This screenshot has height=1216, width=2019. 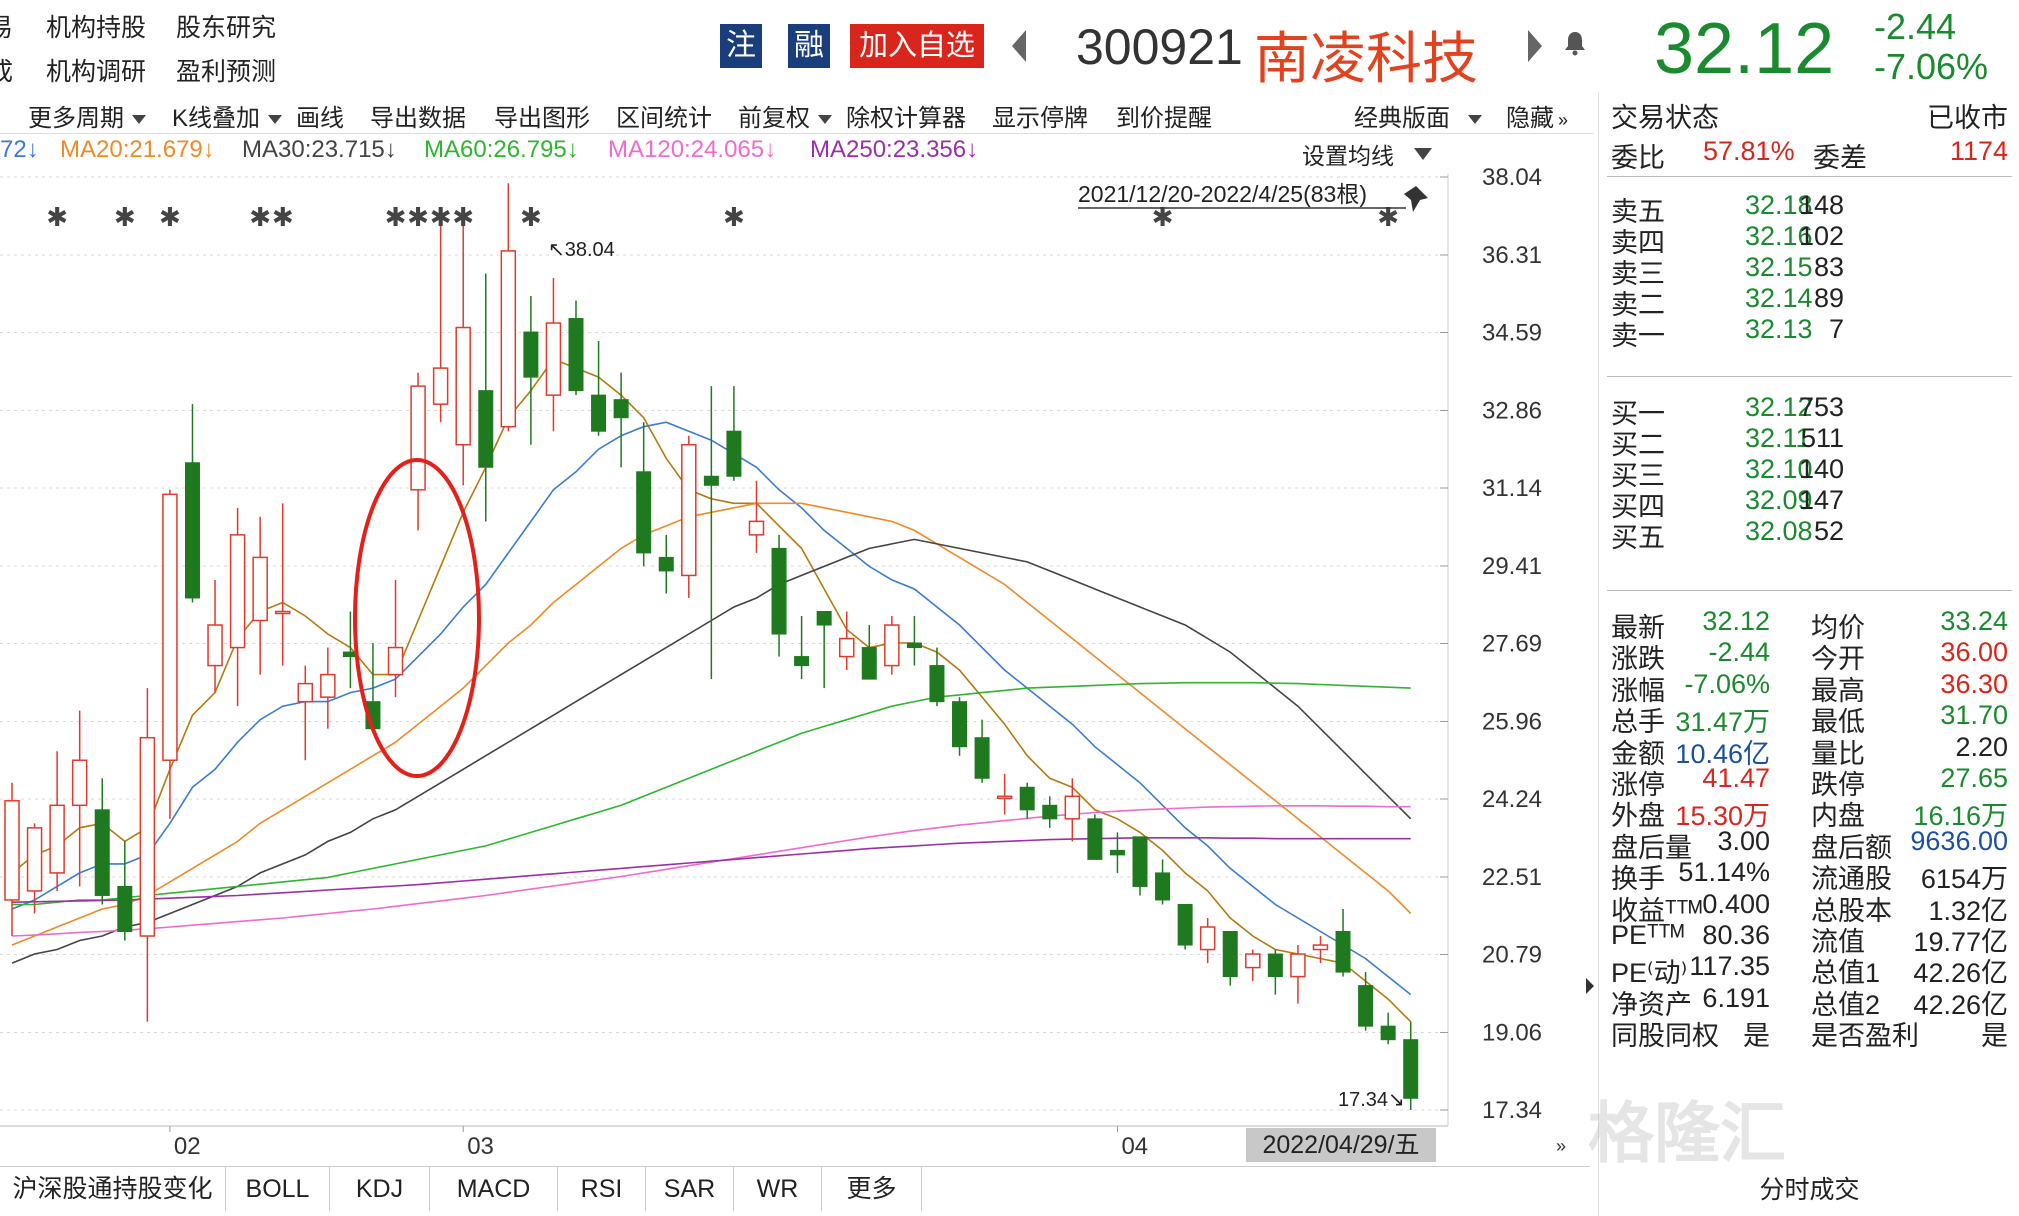 What do you see at coordinates (1535, 46) in the screenshot?
I see `next-stock-icon` at bounding box center [1535, 46].